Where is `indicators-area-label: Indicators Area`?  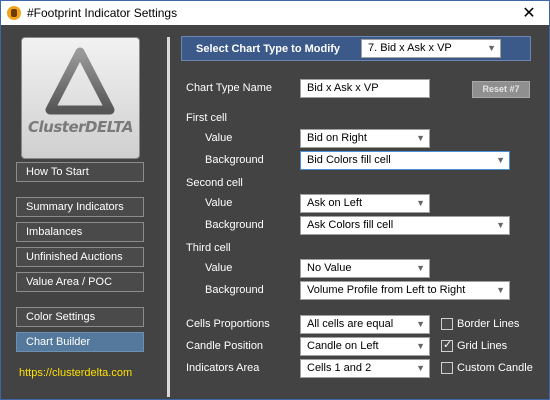 indicators-area-label: Indicators Area is located at coordinates (223, 368).